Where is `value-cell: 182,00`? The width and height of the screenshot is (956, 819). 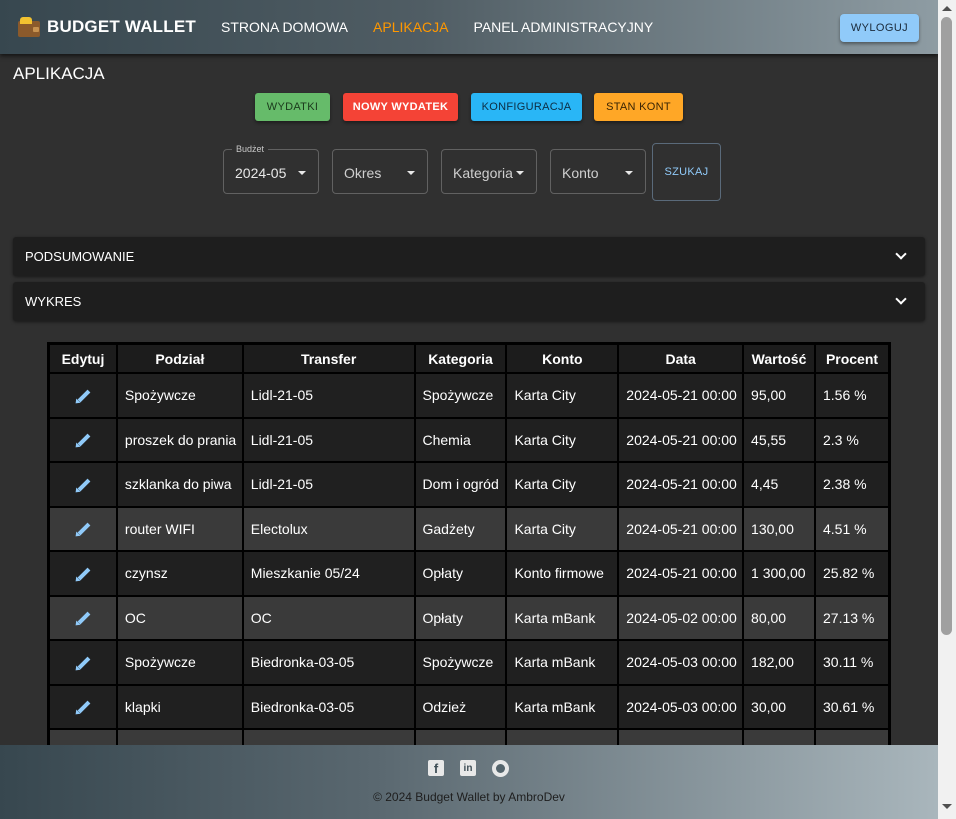 value-cell: 182,00 is located at coordinates (779, 662).